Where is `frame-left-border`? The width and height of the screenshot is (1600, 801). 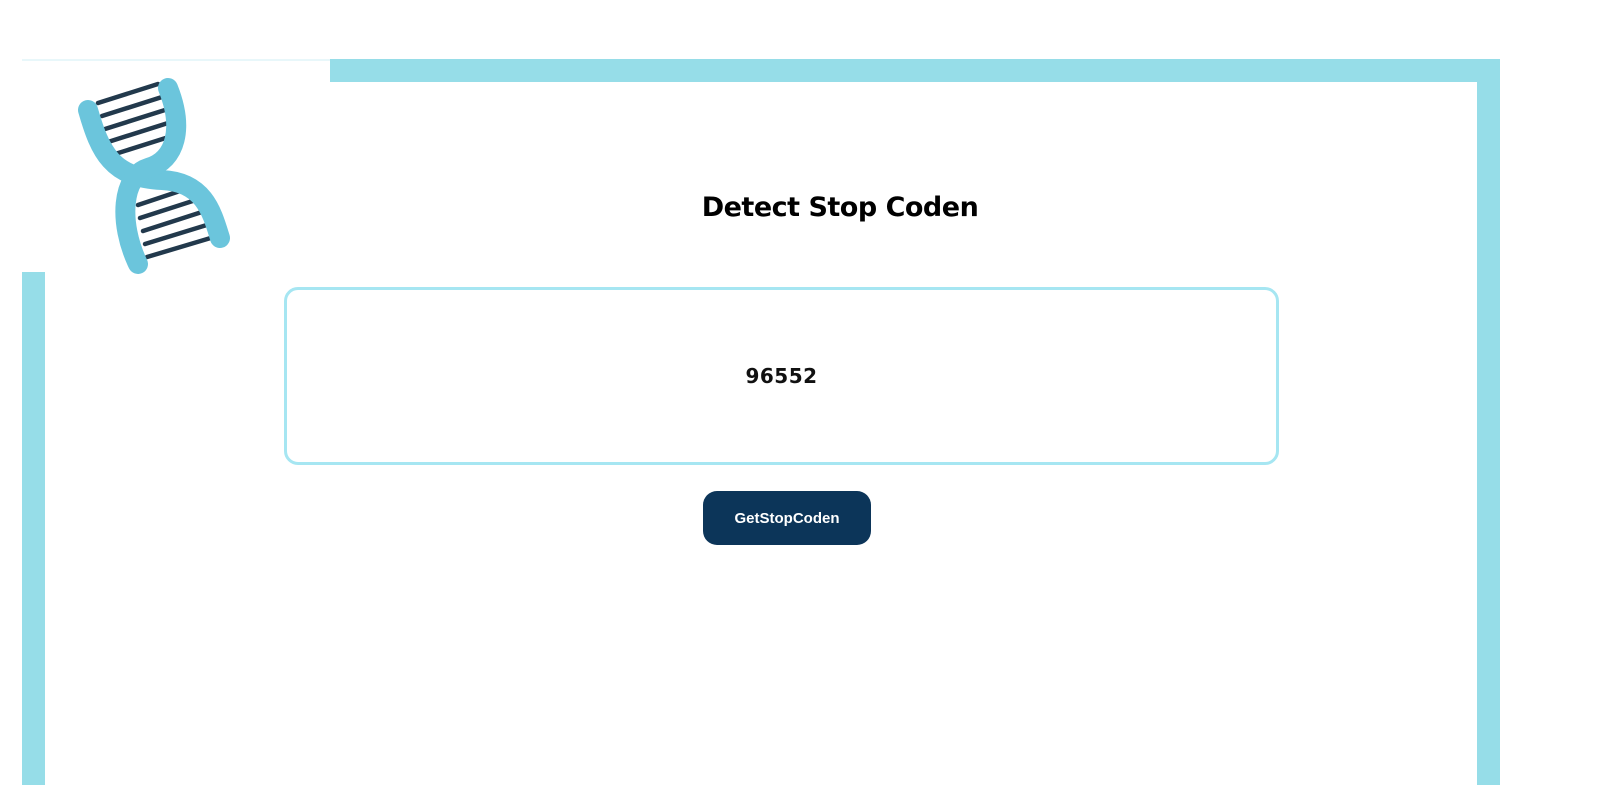
frame-left-border is located at coordinates (33, 528).